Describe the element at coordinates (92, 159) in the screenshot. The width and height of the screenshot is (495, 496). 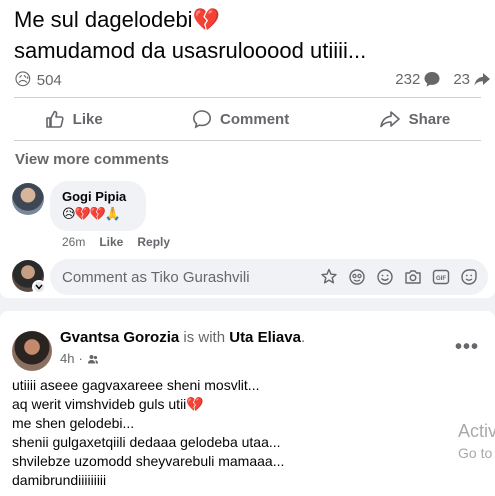
I see `view-more-comments-link: View more comments` at that location.